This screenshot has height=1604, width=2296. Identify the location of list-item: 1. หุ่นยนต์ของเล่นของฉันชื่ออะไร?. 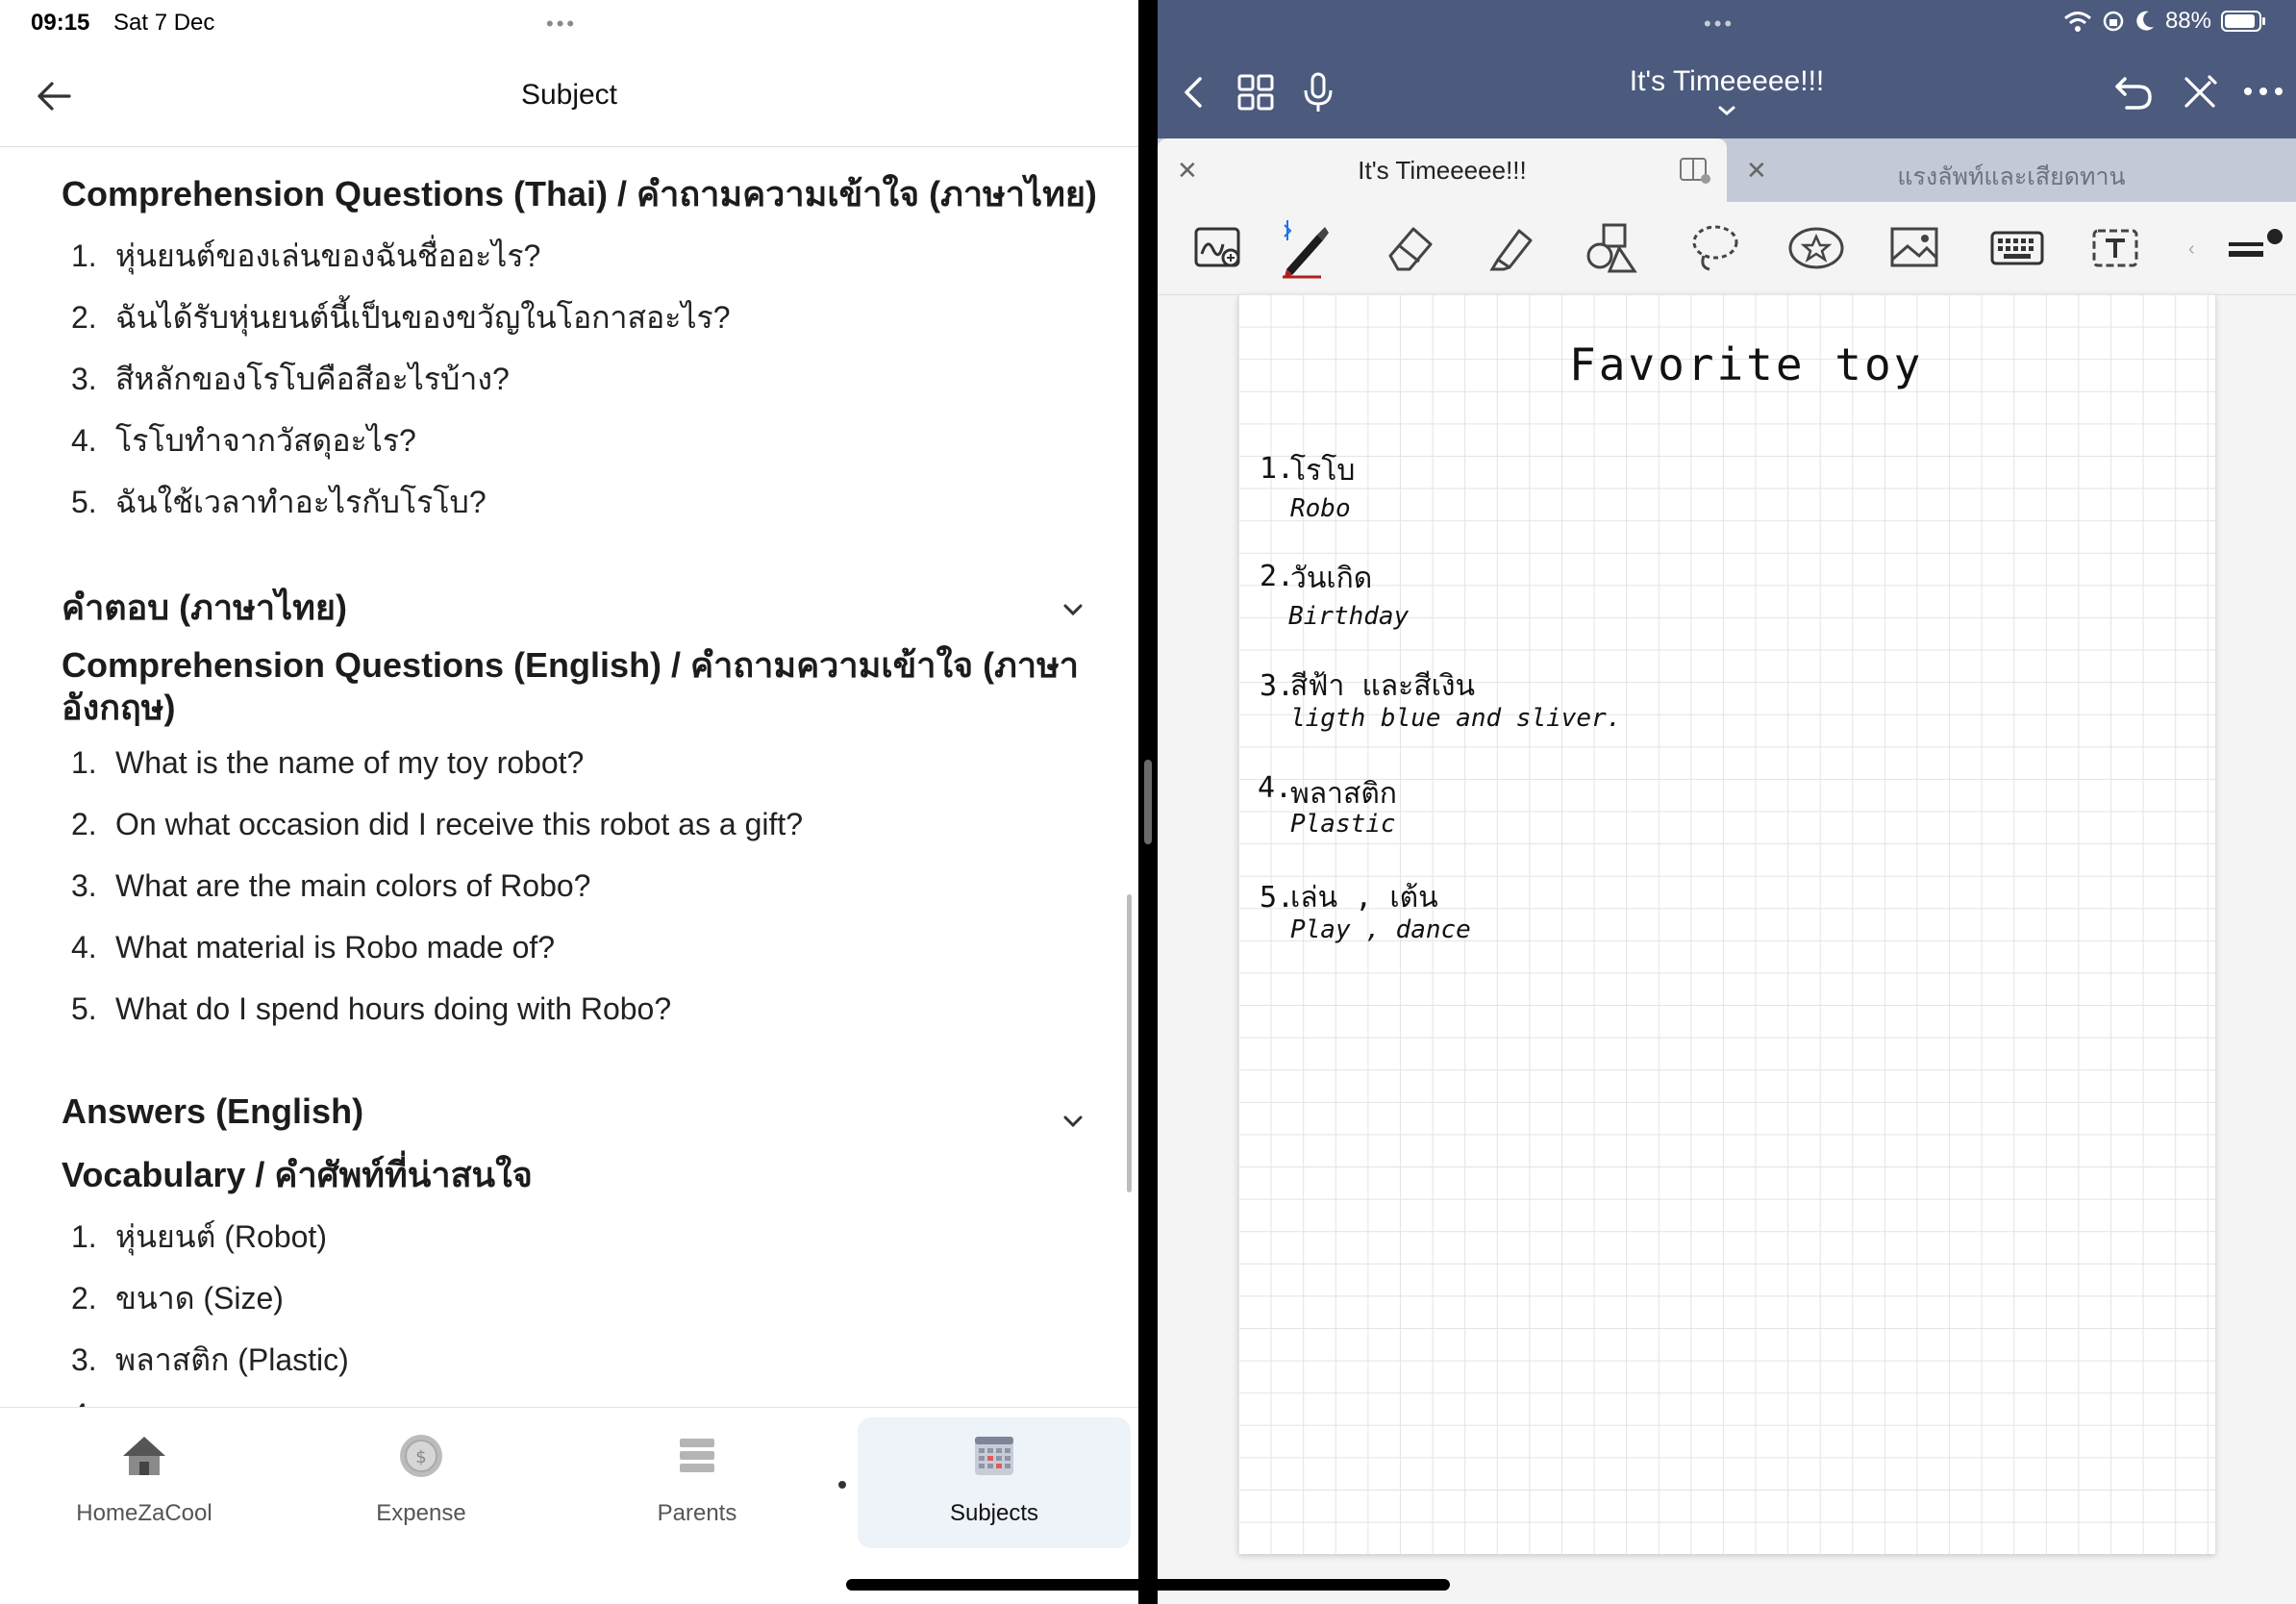
(306, 255).